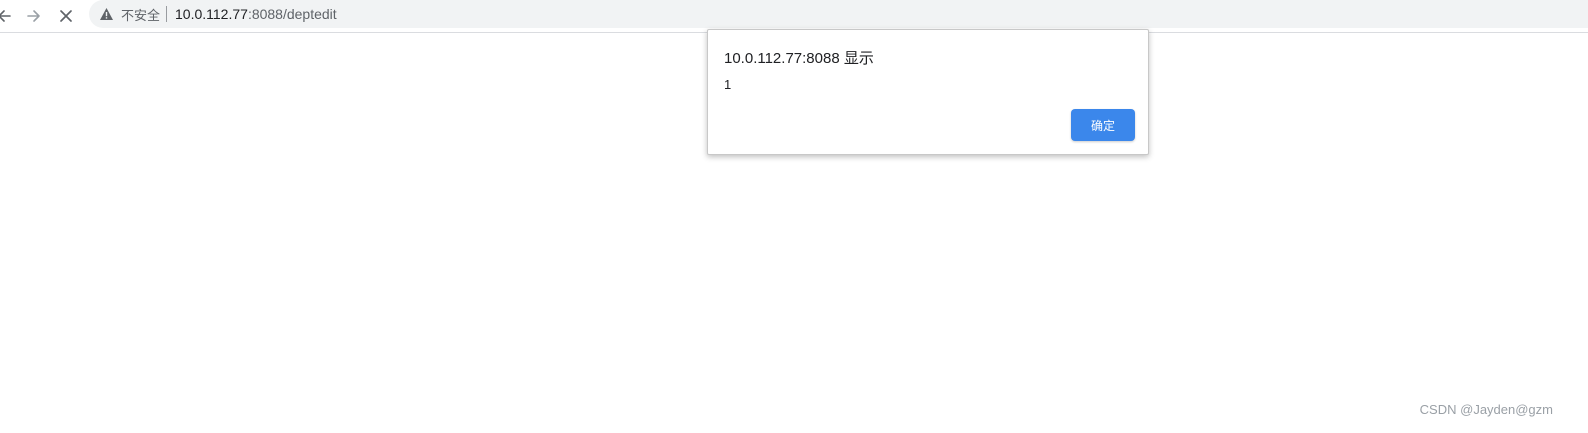 The height and width of the screenshot is (433, 1588). Describe the element at coordinates (167, 14) in the screenshot. I see `address-separator` at that location.